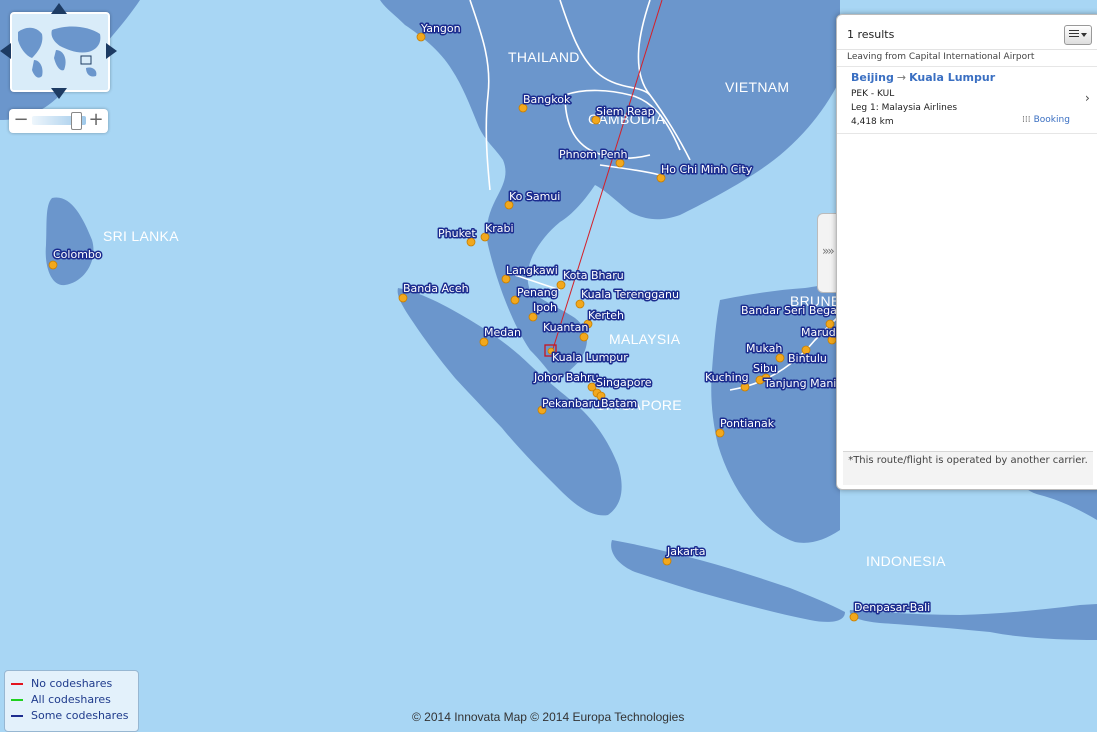 The image size is (1097, 732). I want to click on zoom-out-button: −, so click(21, 120).